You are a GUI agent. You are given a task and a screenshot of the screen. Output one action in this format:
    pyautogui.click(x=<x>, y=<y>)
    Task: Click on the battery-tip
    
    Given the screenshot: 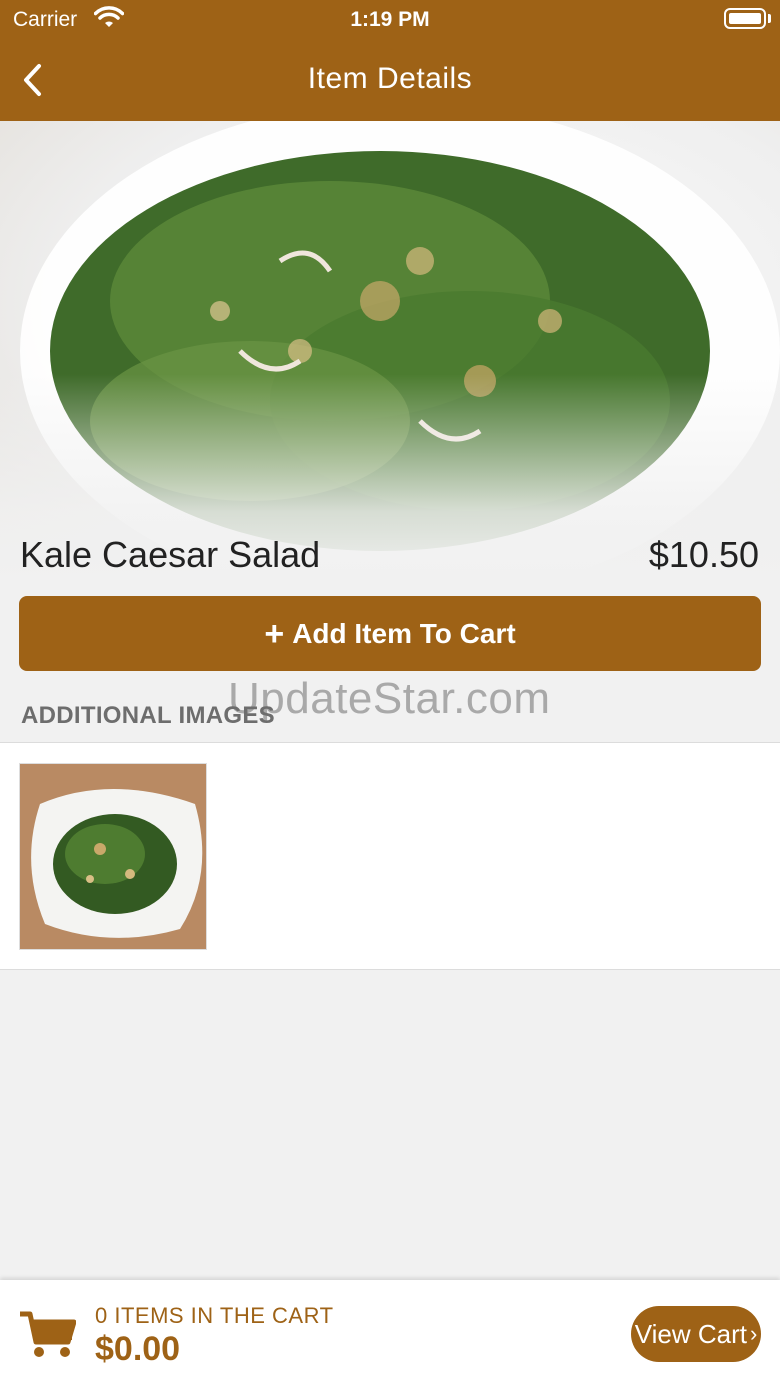 What is the action you would take?
    pyautogui.click(x=769, y=18)
    